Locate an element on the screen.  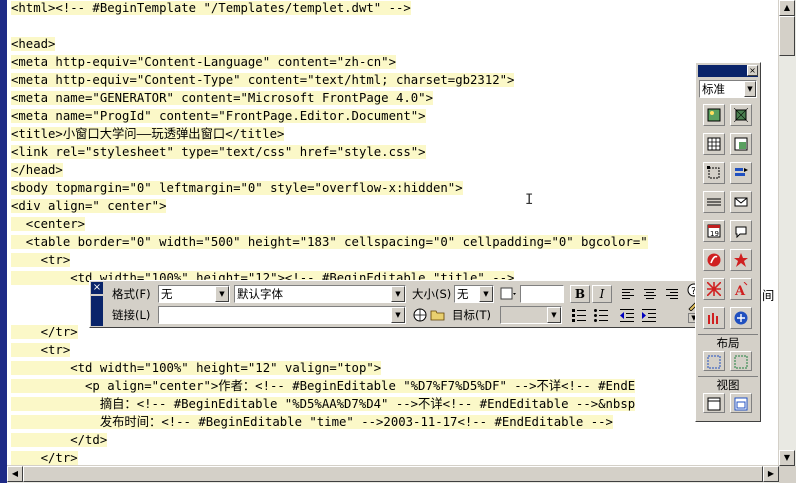
insert-plugin-button is located at coordinates (714, 318).